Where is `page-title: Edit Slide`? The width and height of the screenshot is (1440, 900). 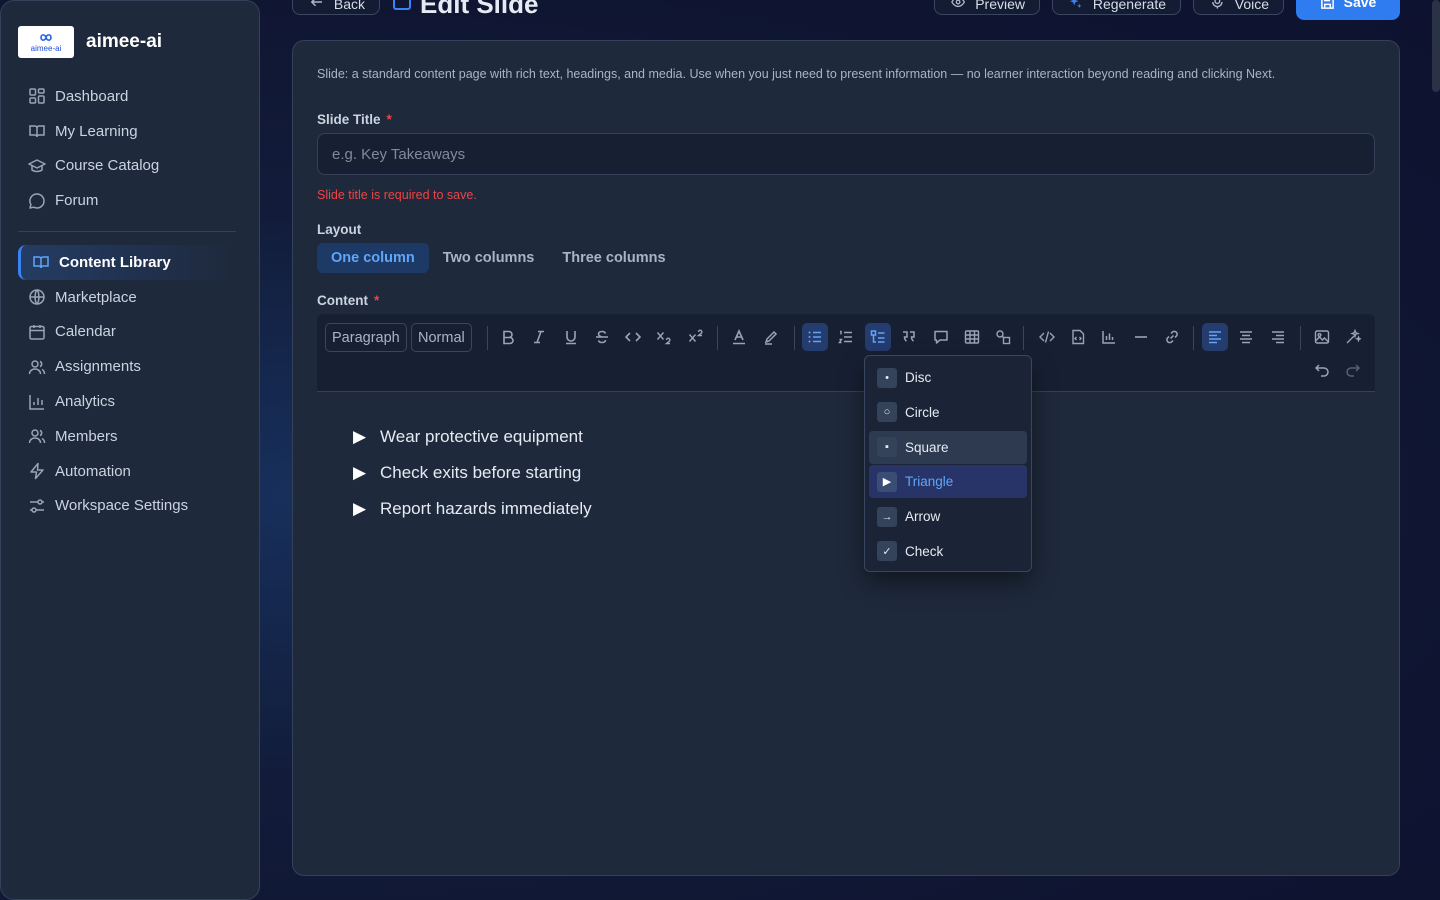 page-title: Edit Slide is located at coordinates (465, 10).